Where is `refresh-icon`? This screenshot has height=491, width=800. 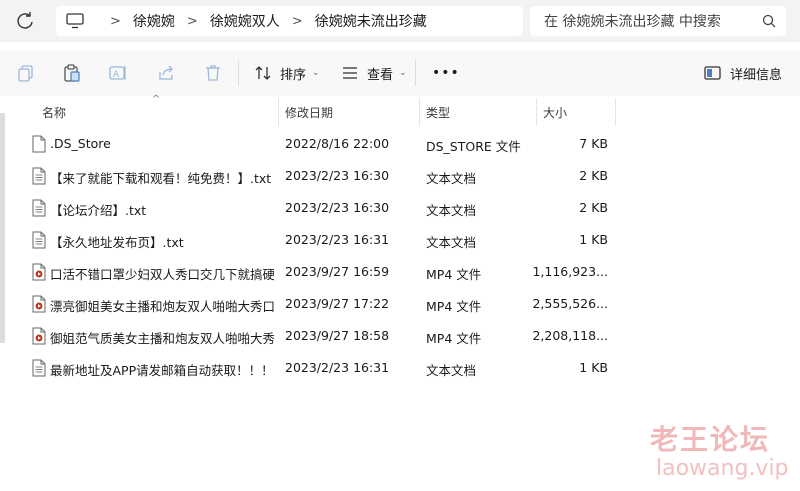
refresh-icon is located at coordinates (25, 21).